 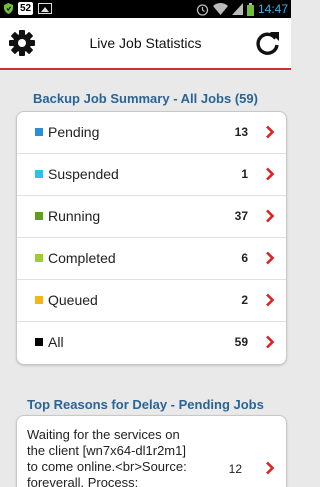 I want to click on refresh-icon, so click(x=268, y=43).